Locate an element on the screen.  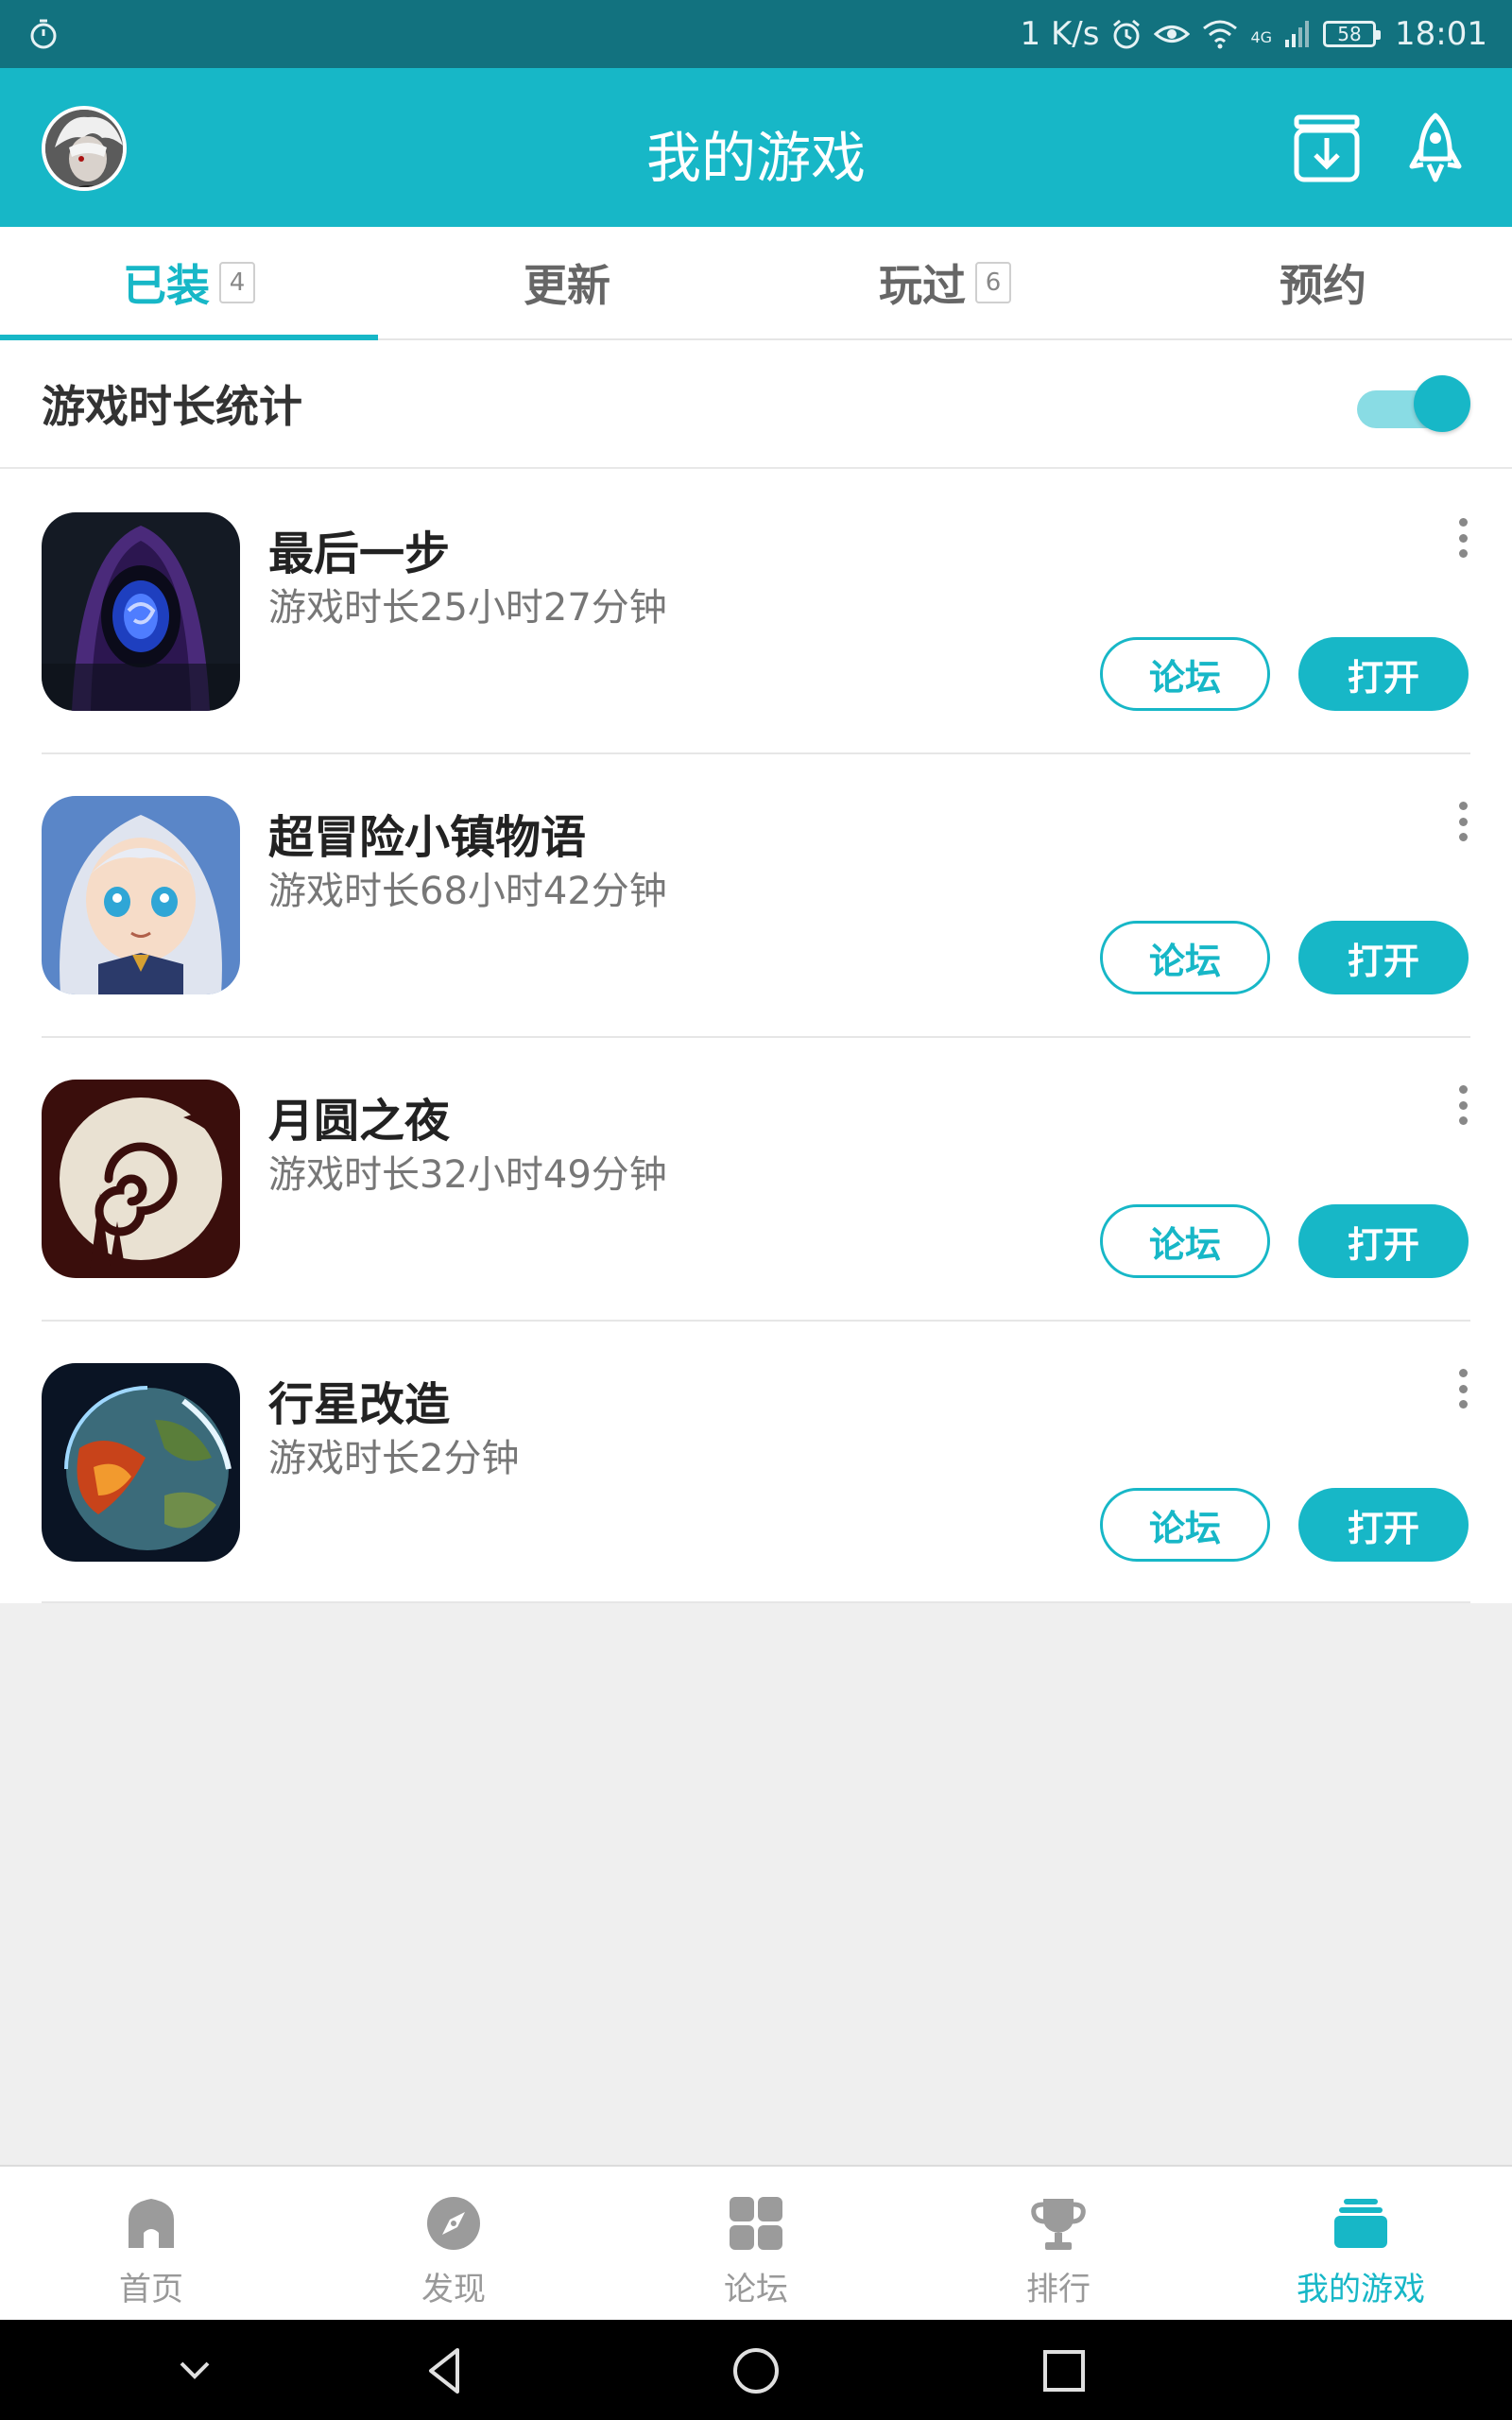
nav-label: 首页 is located at coordinates (151, 2289).